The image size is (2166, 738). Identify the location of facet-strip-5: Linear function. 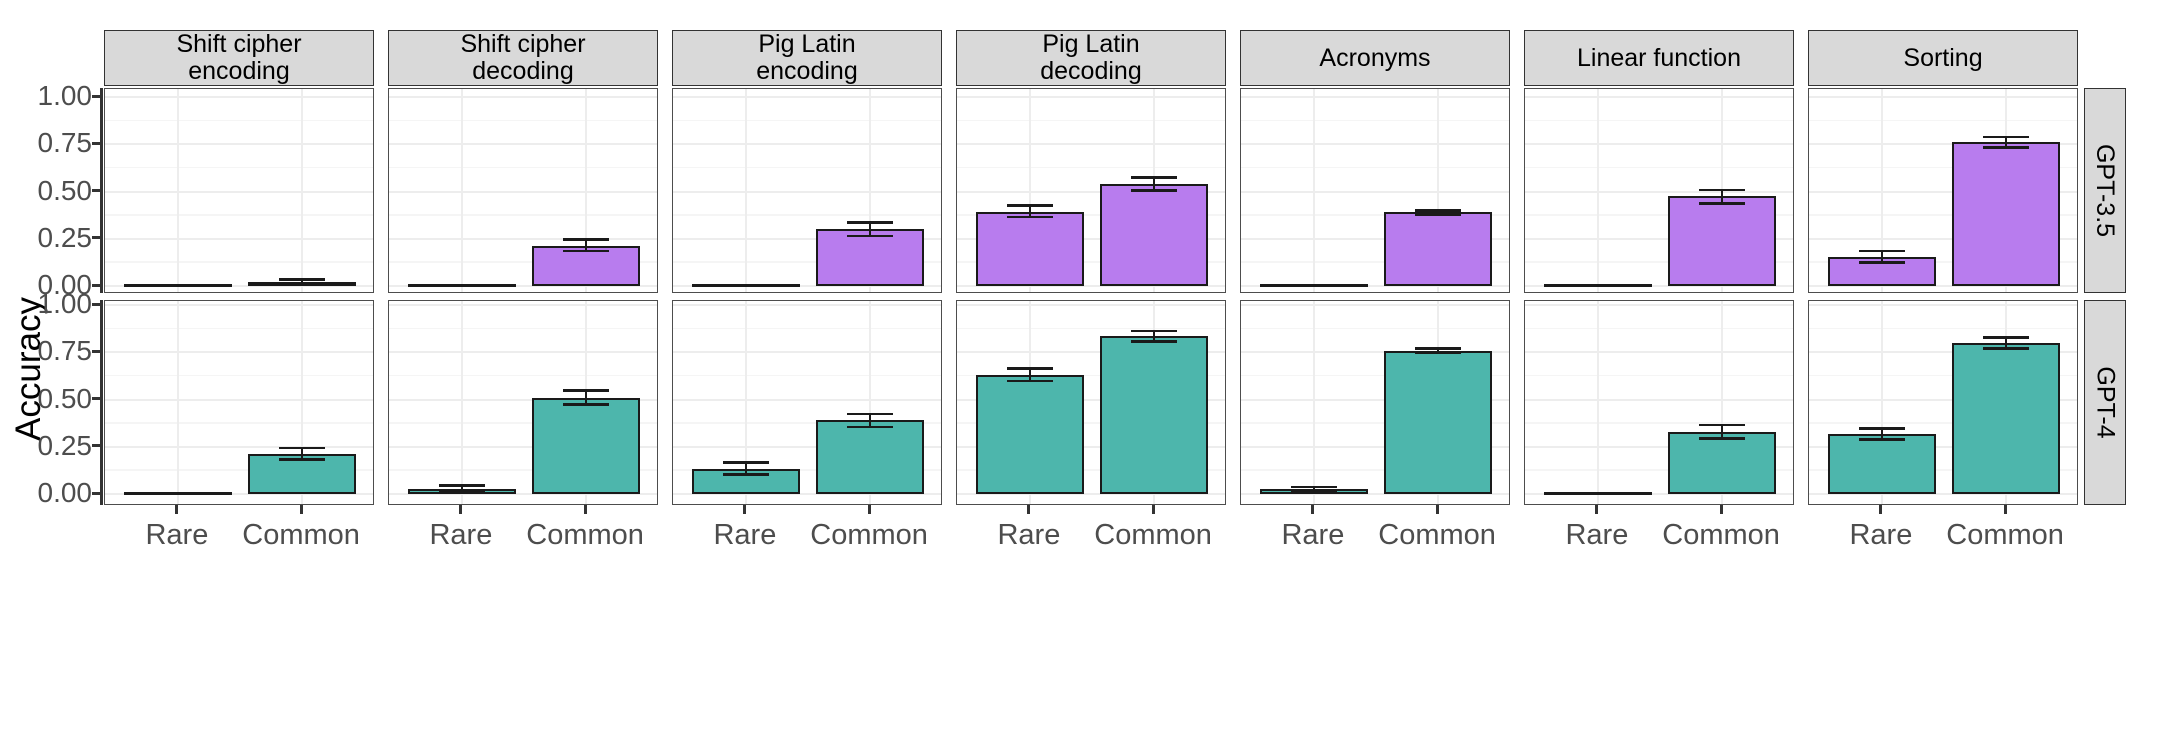
(1659, 58).